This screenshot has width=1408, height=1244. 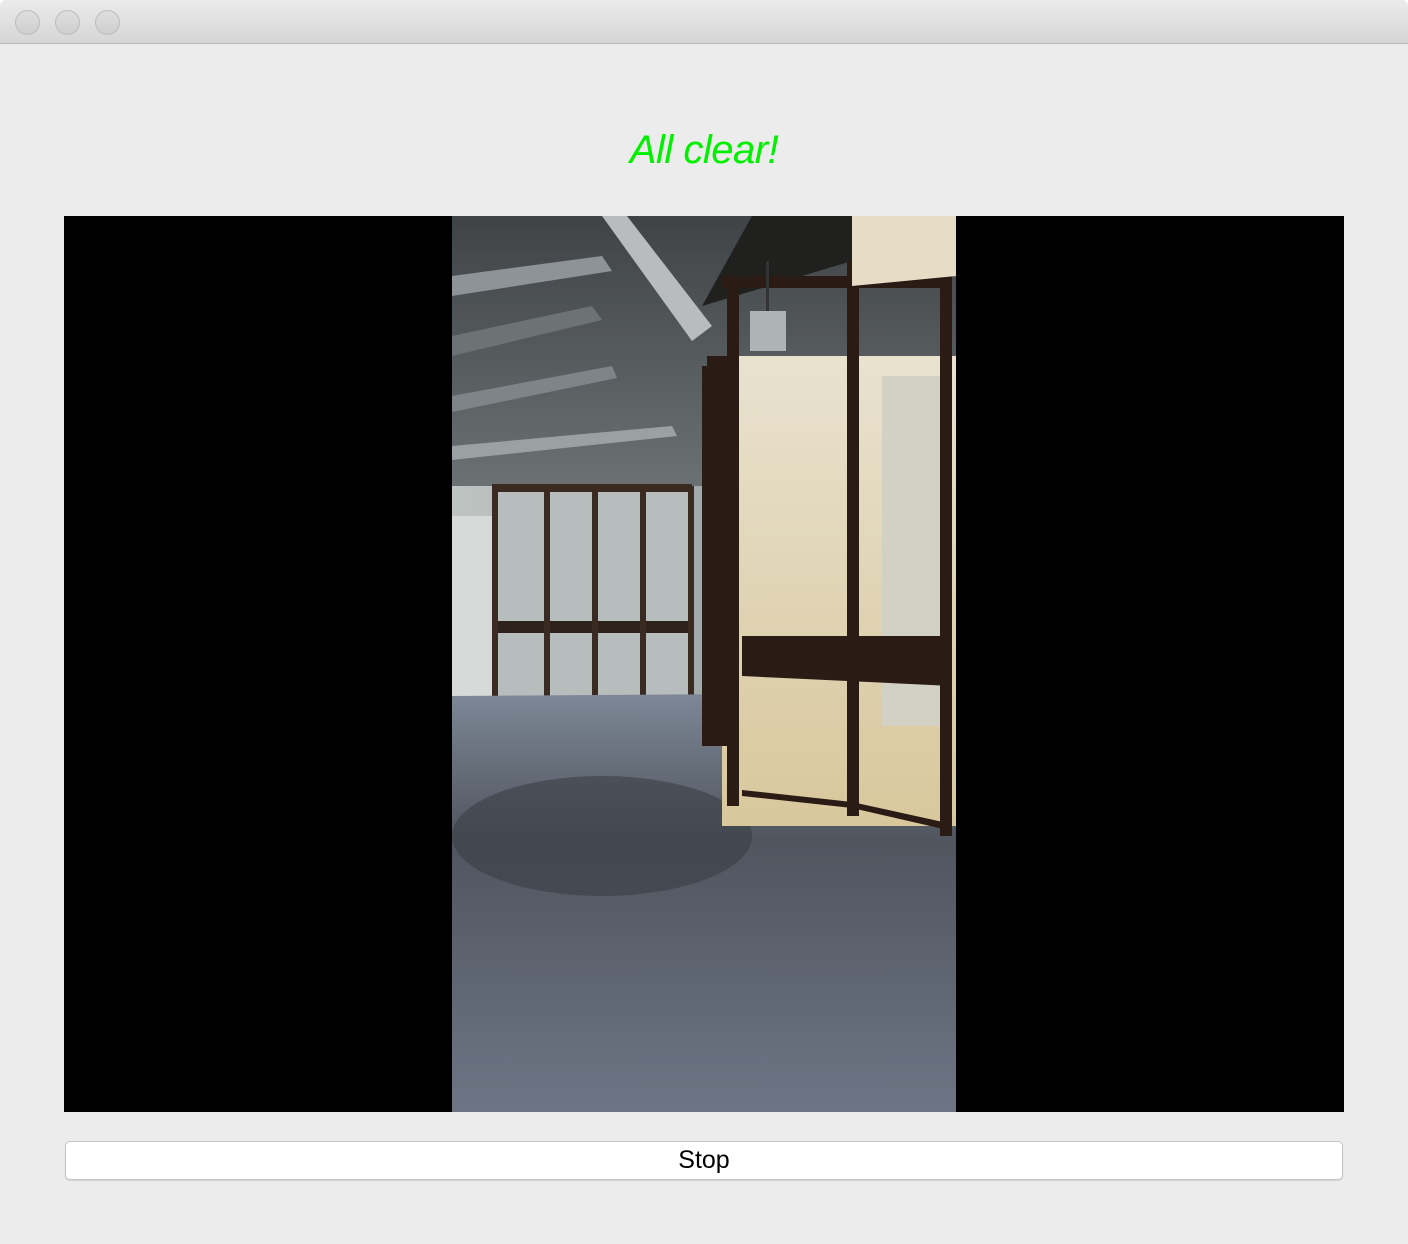 What do you see at coordinates (704, 22) in the screenshot?
I see `title-bar` at bounding box center [704, 22].